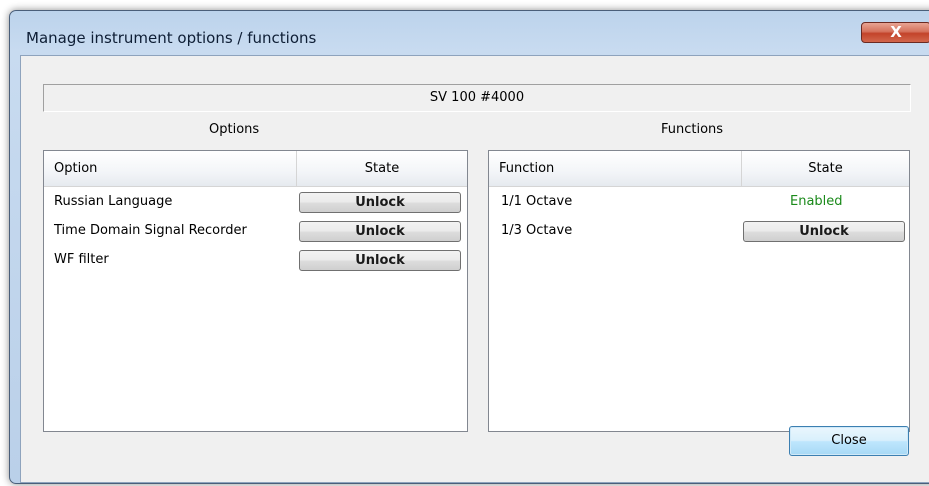 The height and width of the screenshot is (486, 929). Describe the element at coordinates (692, 129) in the screenshot. I see `functions-group-title: Functions` at that location.